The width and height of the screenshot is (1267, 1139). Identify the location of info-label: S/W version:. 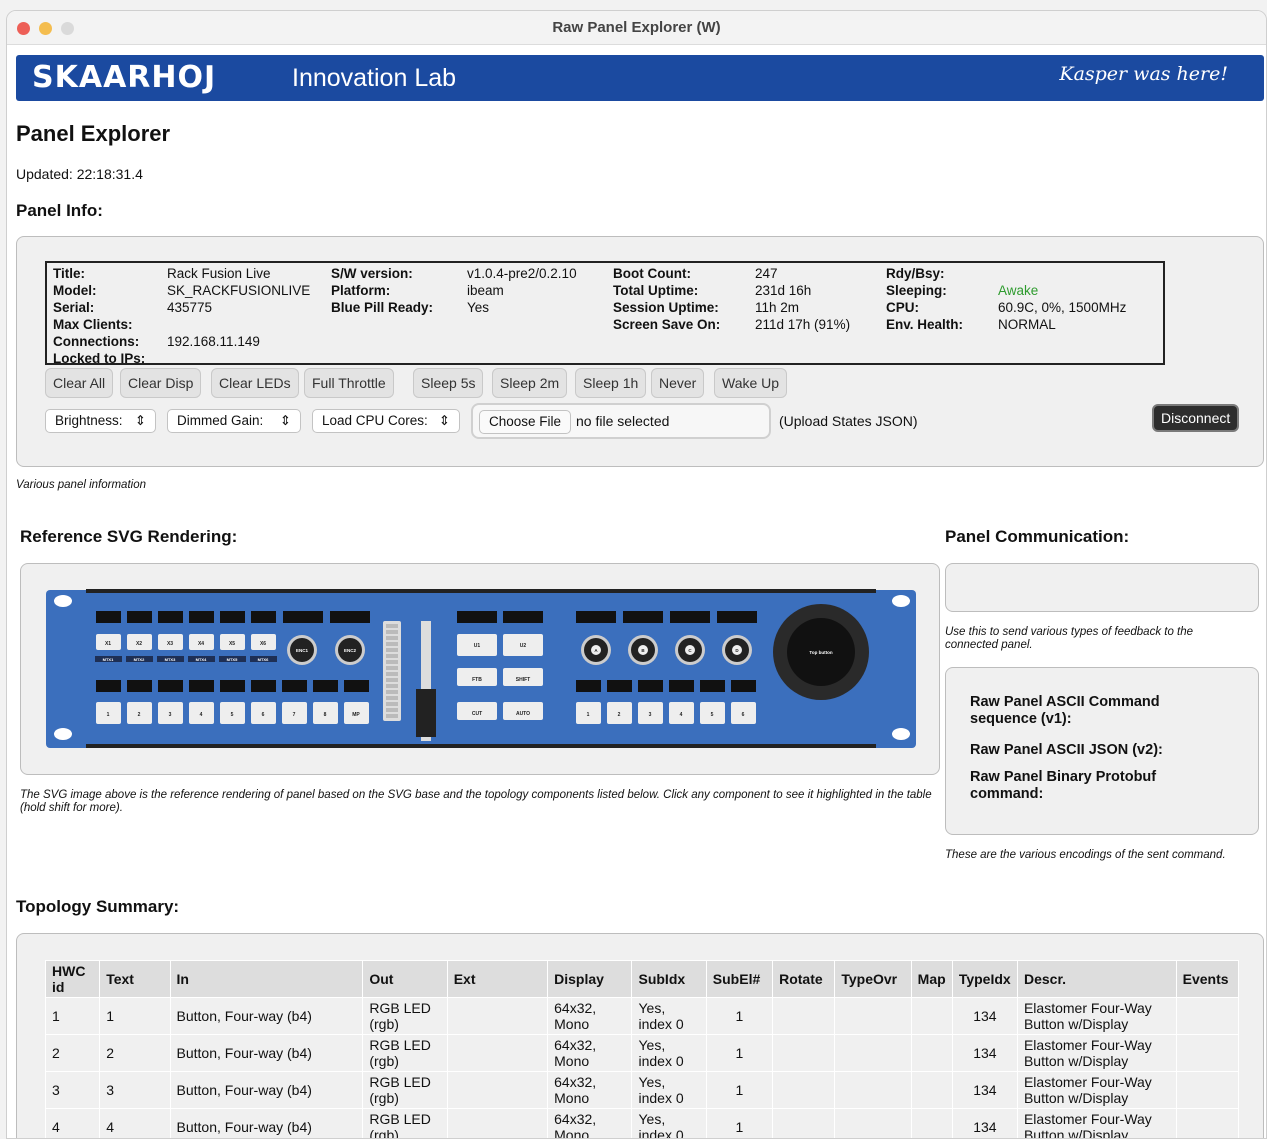
(372, 273).